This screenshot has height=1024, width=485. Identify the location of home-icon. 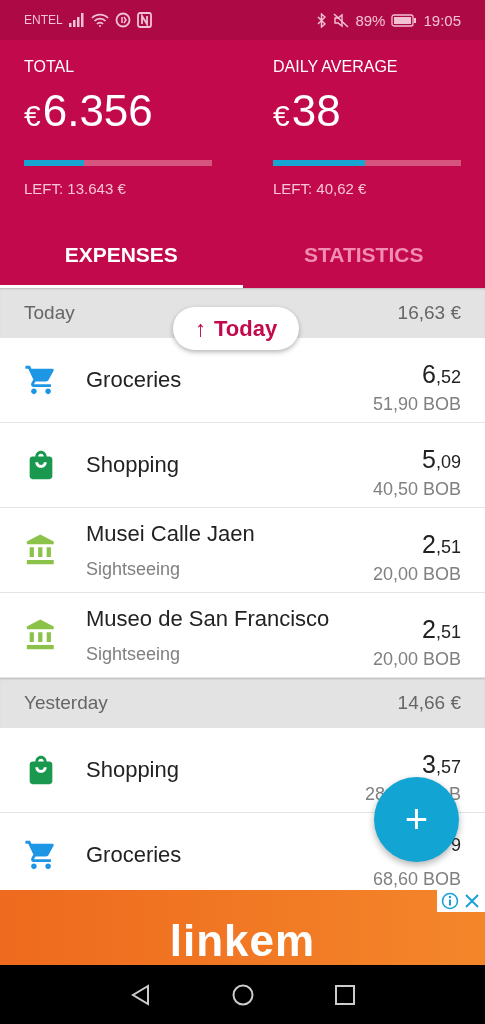
(243, 994).